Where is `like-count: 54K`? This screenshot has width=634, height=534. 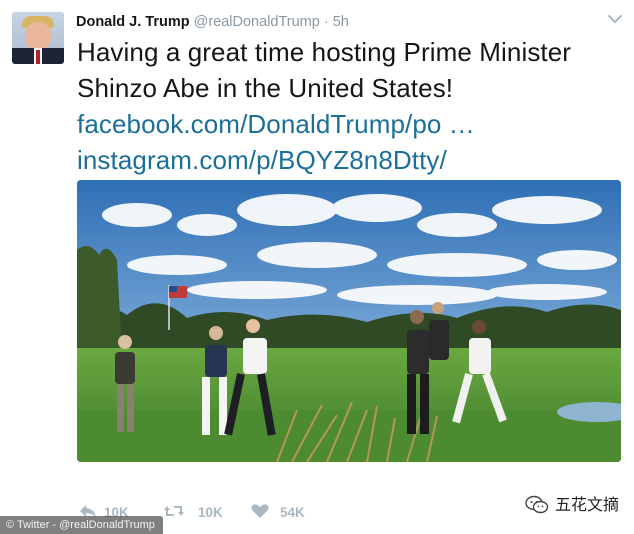 like-count: 54K is located at coordinates (292, 512).